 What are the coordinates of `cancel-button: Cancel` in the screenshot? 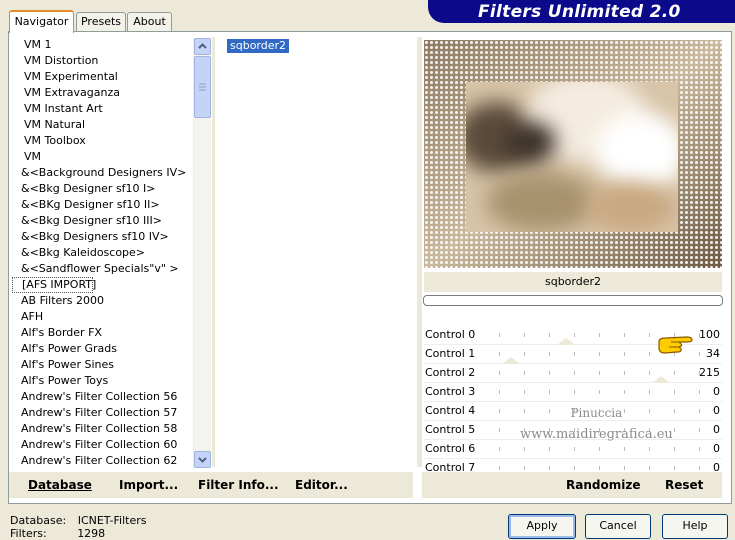 It's located at (618, 526).